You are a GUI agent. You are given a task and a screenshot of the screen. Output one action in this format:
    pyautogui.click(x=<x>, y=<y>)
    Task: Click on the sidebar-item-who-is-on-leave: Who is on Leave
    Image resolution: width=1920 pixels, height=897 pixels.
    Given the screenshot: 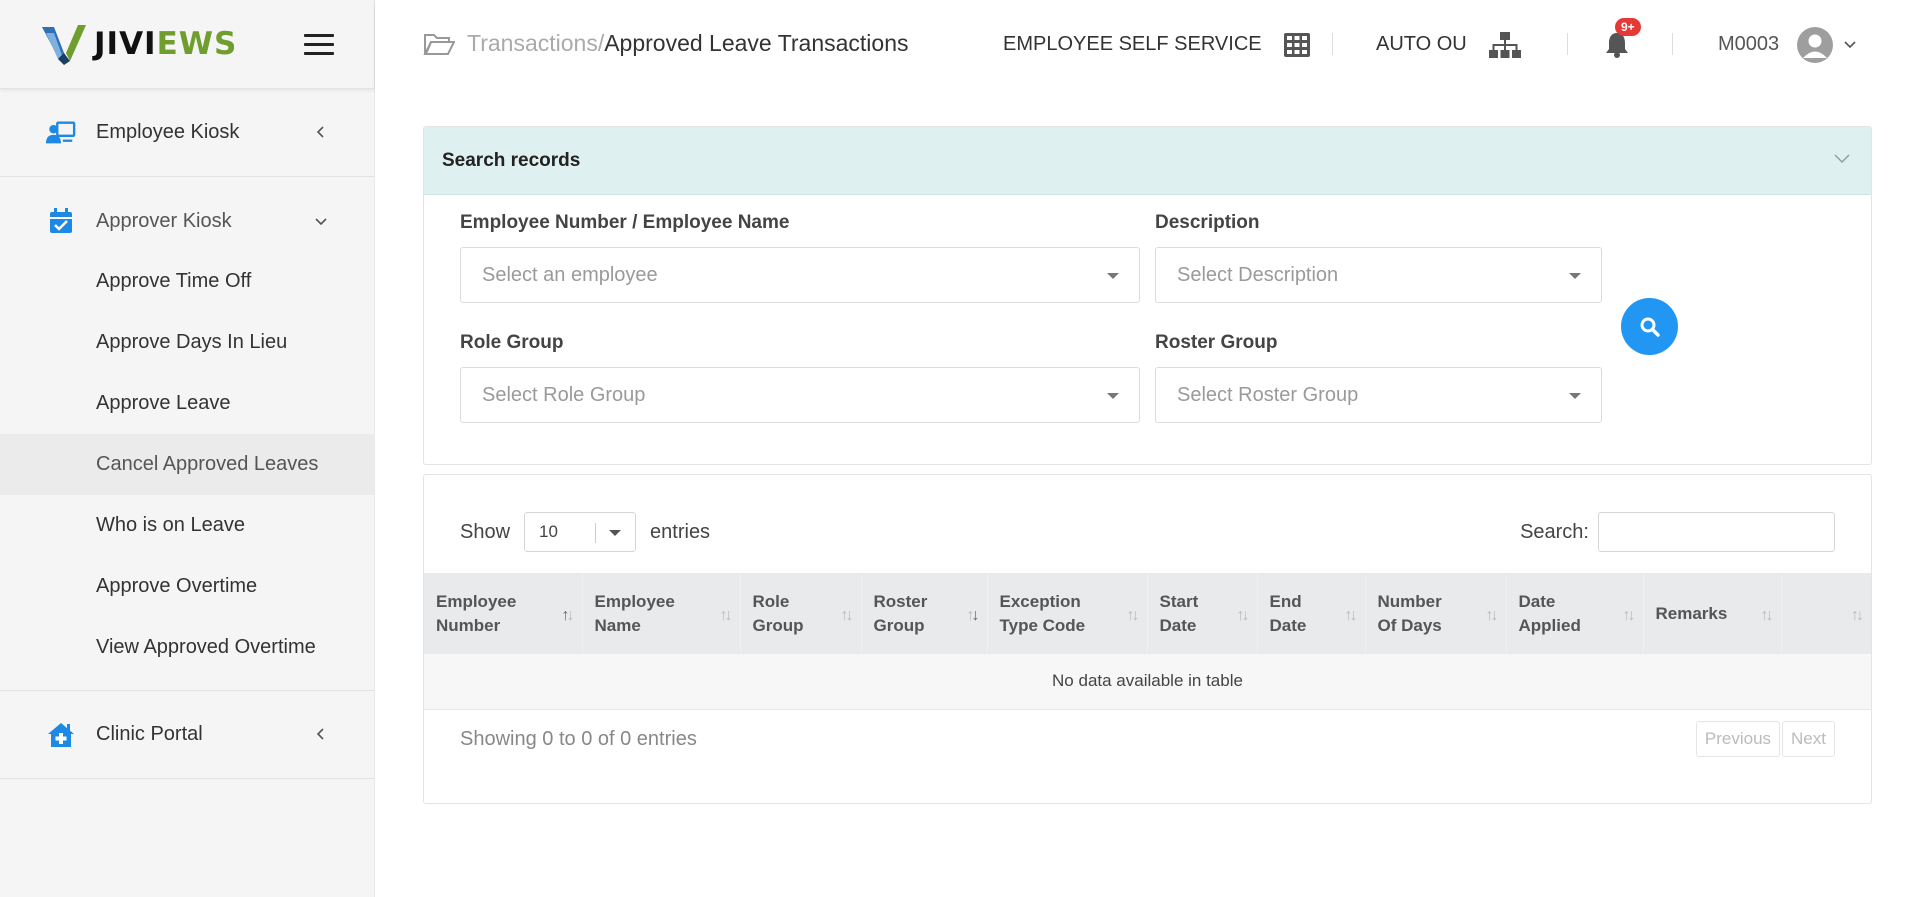 What is the action you would take?
    pyautogui.click(x=187, y=525)
    